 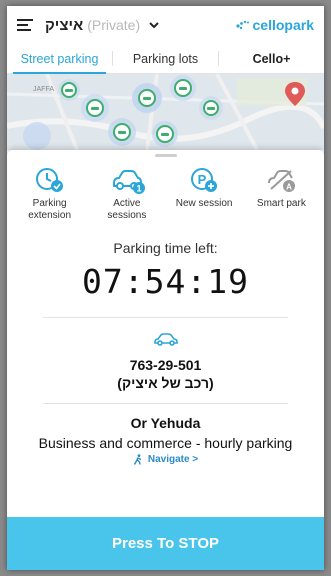 I want to click on zone-city: Or Yehuda, so click(x=165, y=423).